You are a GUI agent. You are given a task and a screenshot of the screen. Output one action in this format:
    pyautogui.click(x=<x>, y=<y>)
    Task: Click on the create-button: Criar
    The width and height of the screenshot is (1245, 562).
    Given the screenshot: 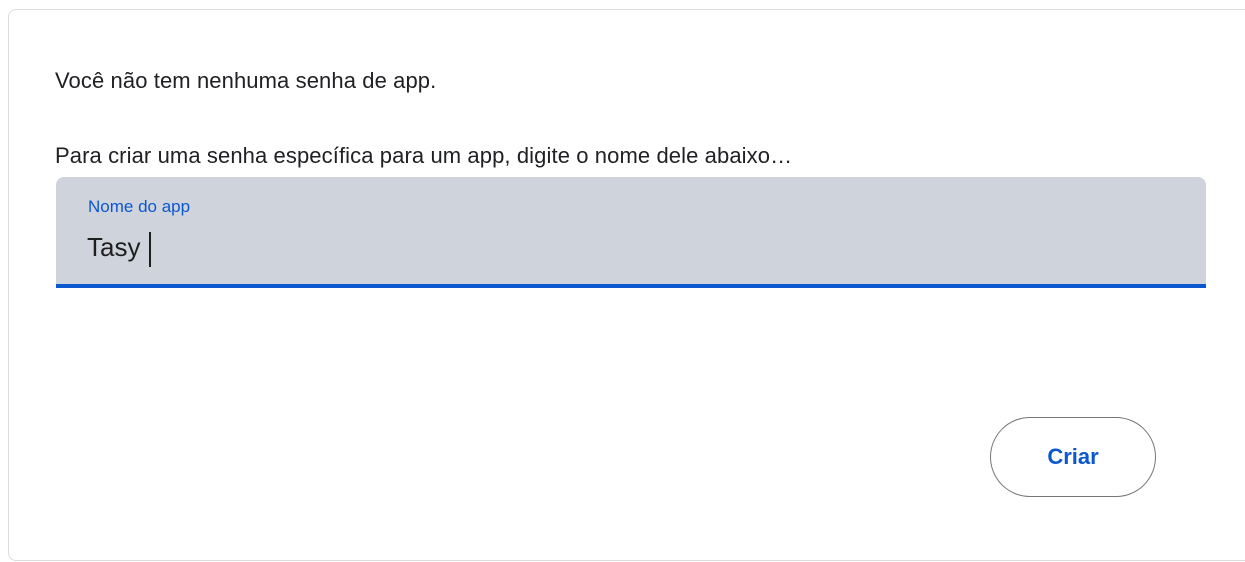 What is the action you would take?
    pyautogui.click(x=1073, y=457)
    